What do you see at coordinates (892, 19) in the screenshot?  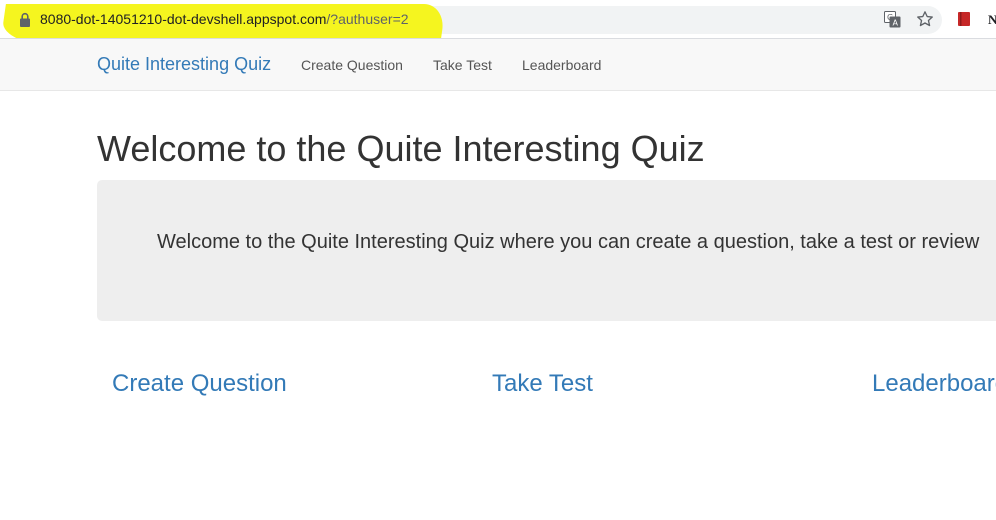 I see `translate-icon: G A` at bounding box center [892, 19].